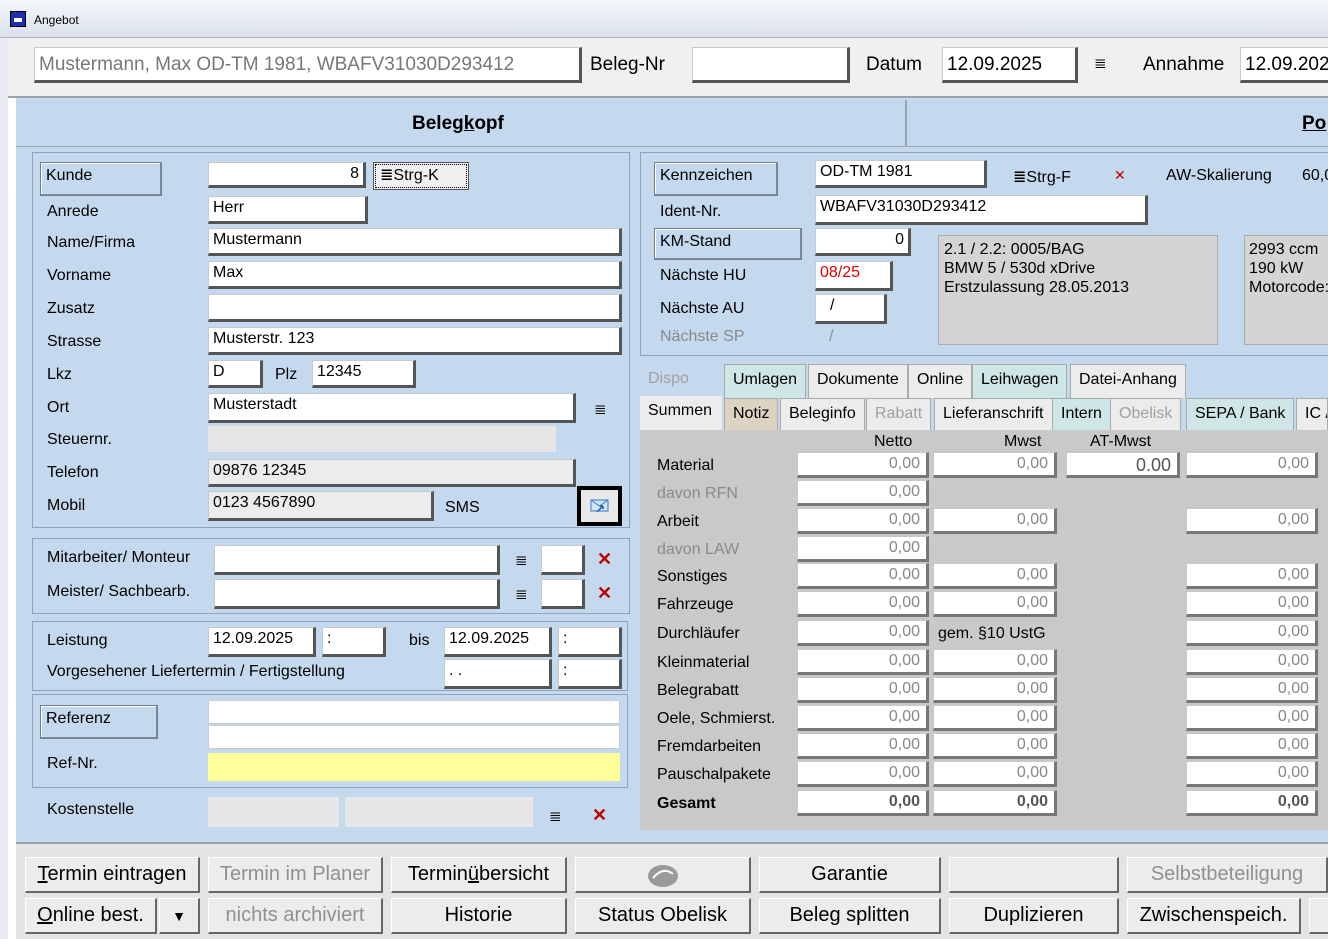 This screenshot has width=1328, height=939. What do you see at coordinates (295, 916) in the screenshot?
I see `archiv-status-button: nichts archiviert` at bounding box center [295, 916].